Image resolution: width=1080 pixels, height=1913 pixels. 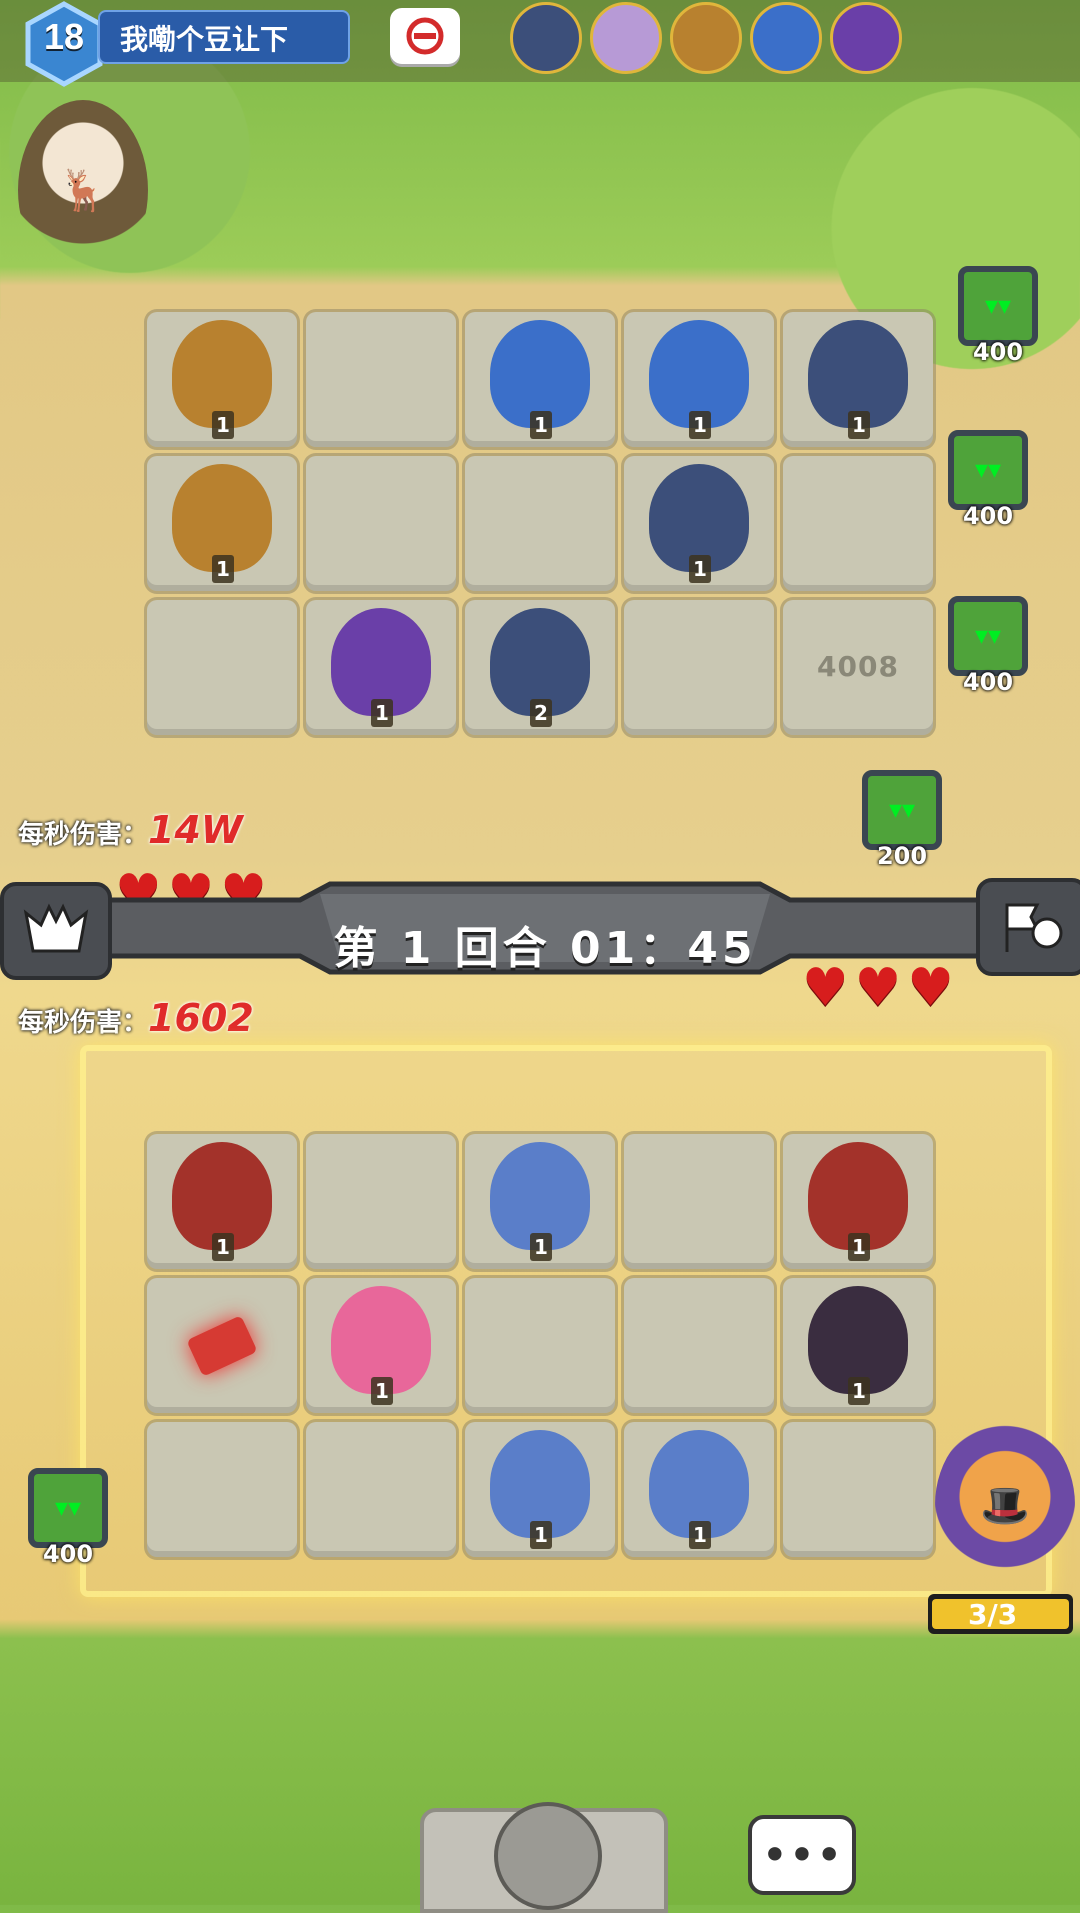 What do you see at coordinates (626, 38) in the screenshot?
I see `maid-icon` at bounding box center [626, 38].